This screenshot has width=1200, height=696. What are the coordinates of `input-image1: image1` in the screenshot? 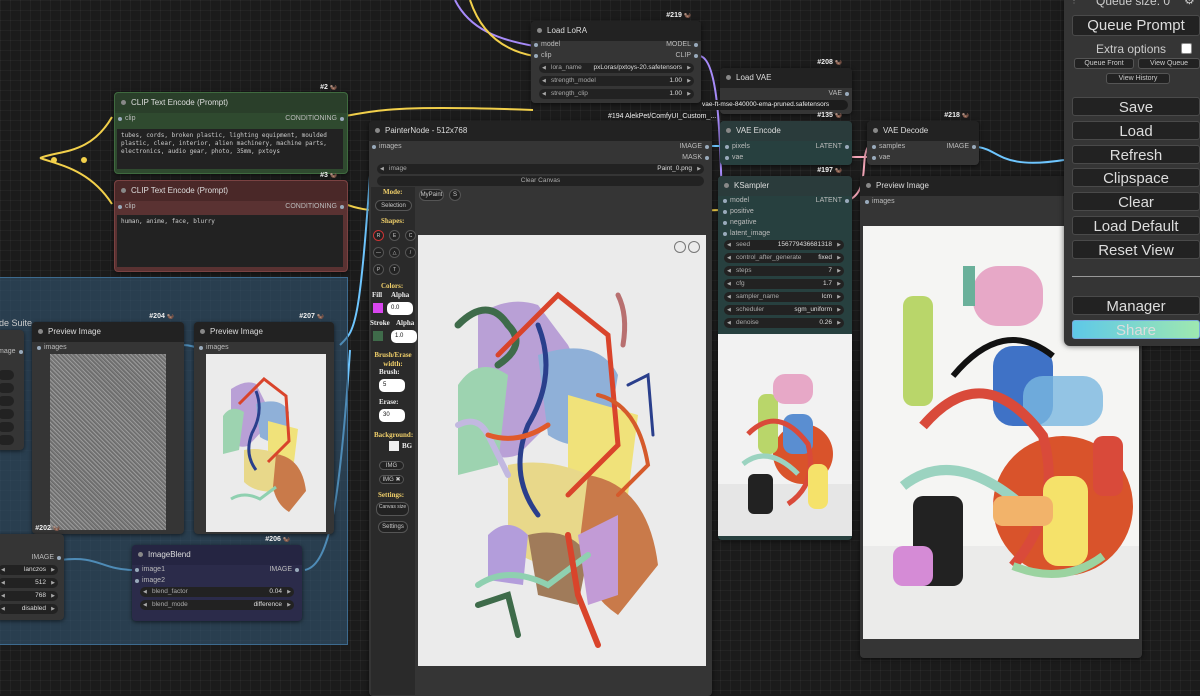 It's located at (150, 569).